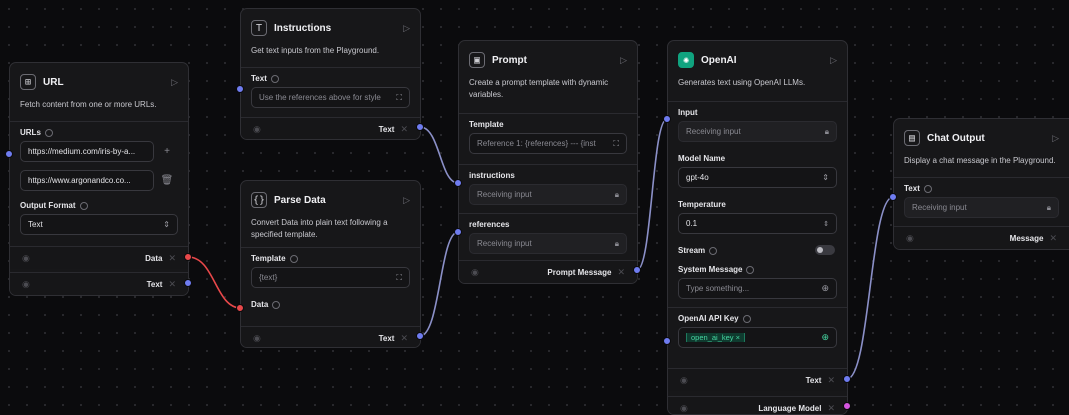  I want to click on instructions-description: Get text inputs from the Playground., so click(315, 50).